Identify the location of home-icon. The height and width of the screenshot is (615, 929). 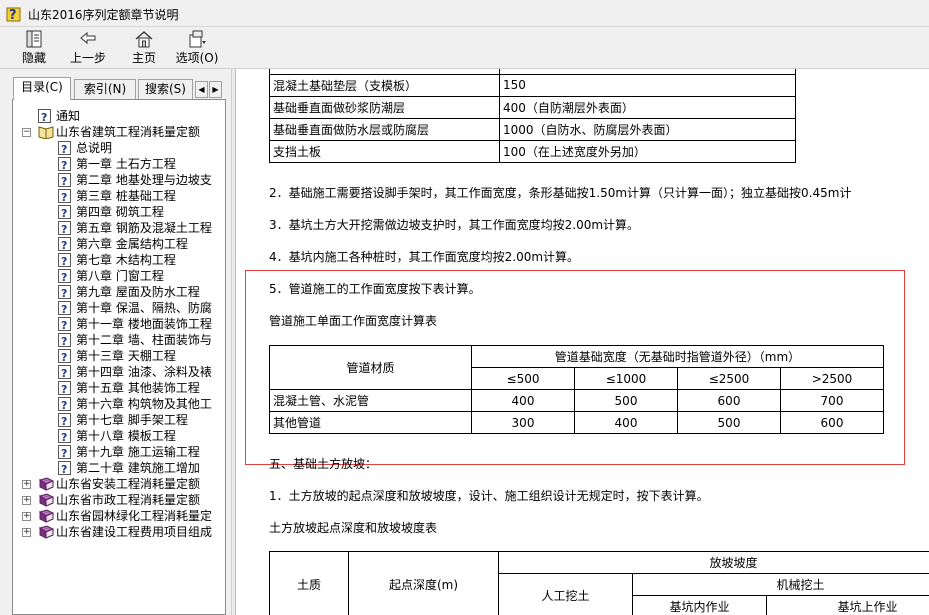
(144, 39).